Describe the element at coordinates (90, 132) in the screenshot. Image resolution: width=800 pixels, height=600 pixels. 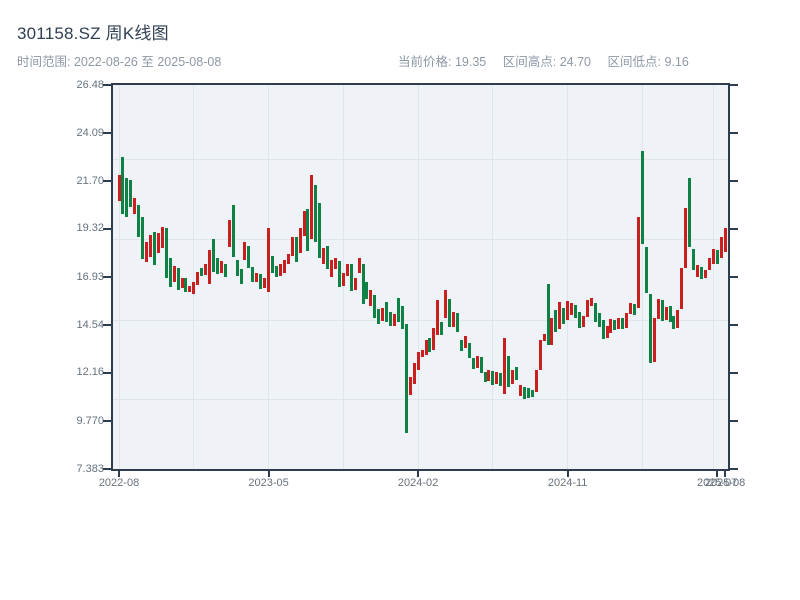
I see `y-axis-label: 24.09` at that location.